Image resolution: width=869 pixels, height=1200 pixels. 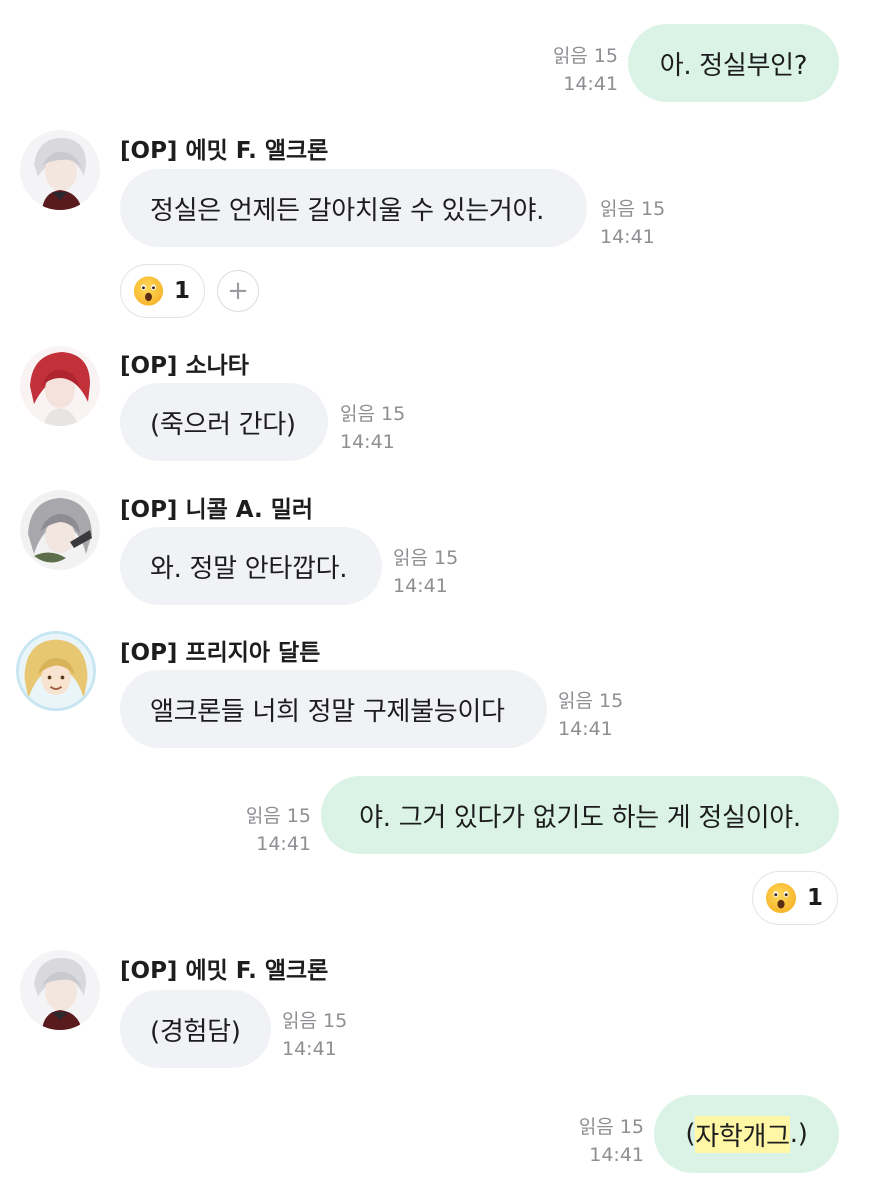 I want to click on sender-name: [OP] 프리지아 달튼, so click(x=220, y=653).